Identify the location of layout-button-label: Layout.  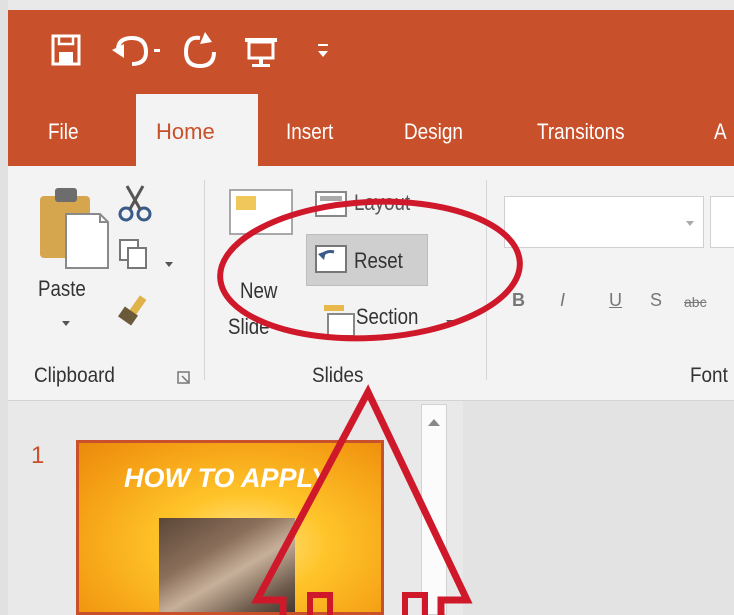
(382, 203).